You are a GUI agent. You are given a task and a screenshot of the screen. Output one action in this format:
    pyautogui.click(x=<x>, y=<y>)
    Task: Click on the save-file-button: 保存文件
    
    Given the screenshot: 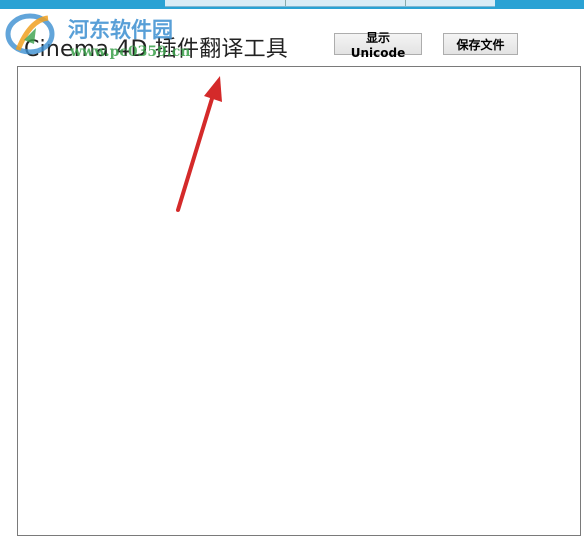 What is the action you would take?
    pyautogui.click(x=480, y=44)
    